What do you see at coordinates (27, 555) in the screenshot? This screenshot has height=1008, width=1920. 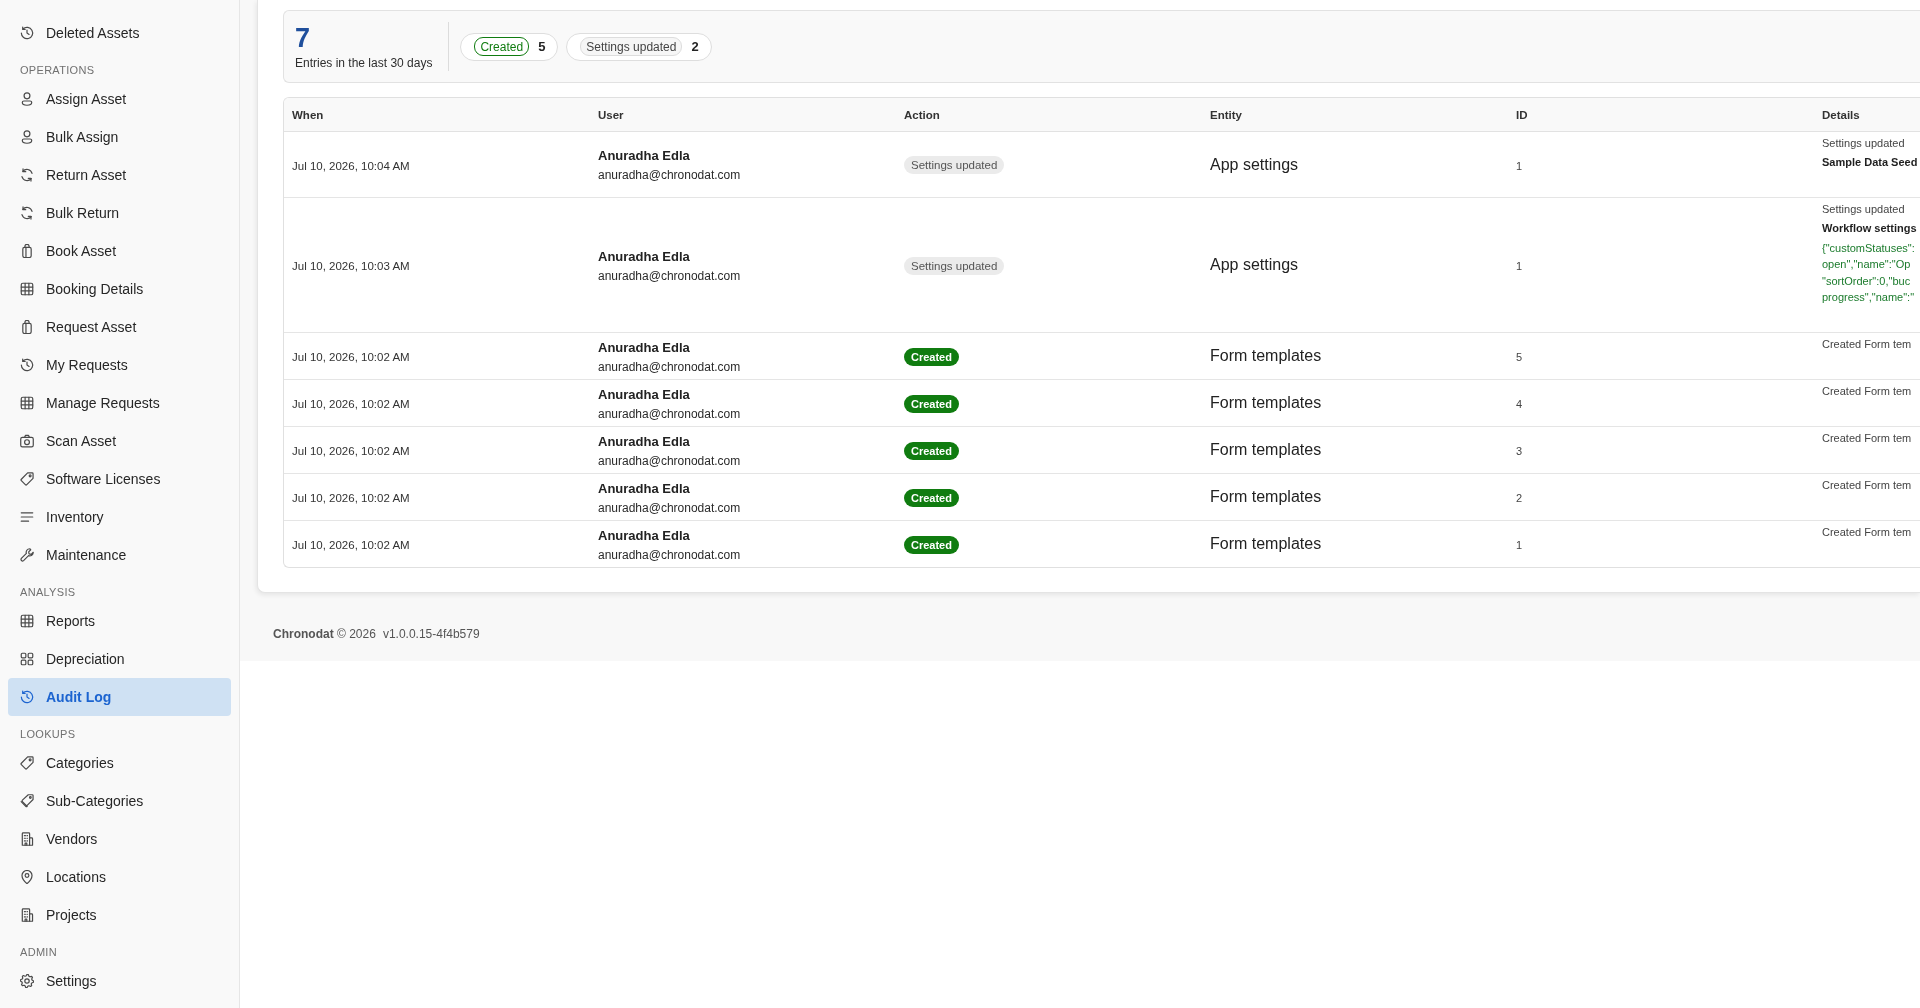 I see `wrench-icon` at bounding box center [27, 555].